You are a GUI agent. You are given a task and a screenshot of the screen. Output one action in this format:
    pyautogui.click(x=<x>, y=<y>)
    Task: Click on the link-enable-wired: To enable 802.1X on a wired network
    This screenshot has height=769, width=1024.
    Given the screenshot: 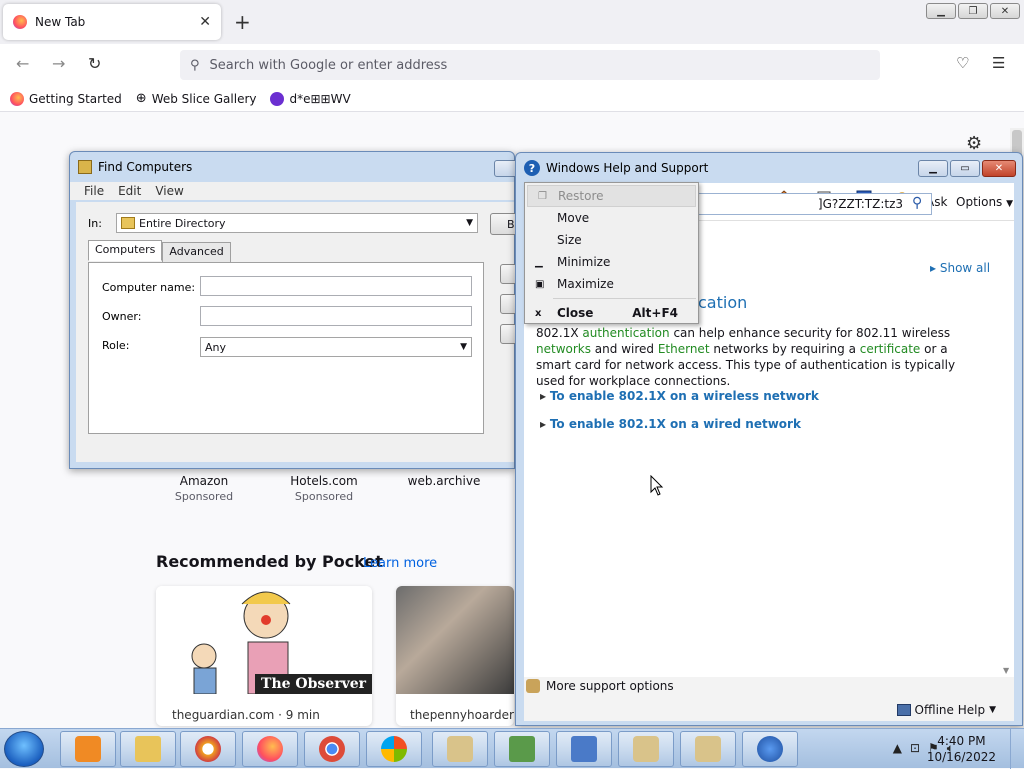 What is the action you would take?
    pyautogui.click(x=670, y=424)
    